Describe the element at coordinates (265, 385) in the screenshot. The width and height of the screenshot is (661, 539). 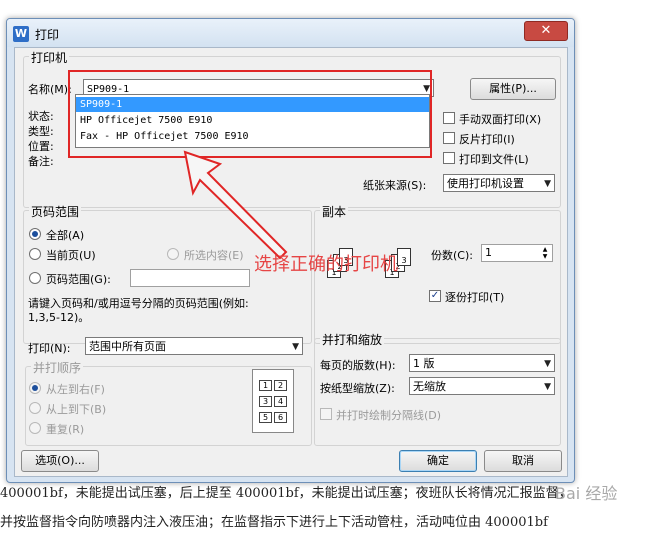
I see `order-cell-1: 1` at that location.